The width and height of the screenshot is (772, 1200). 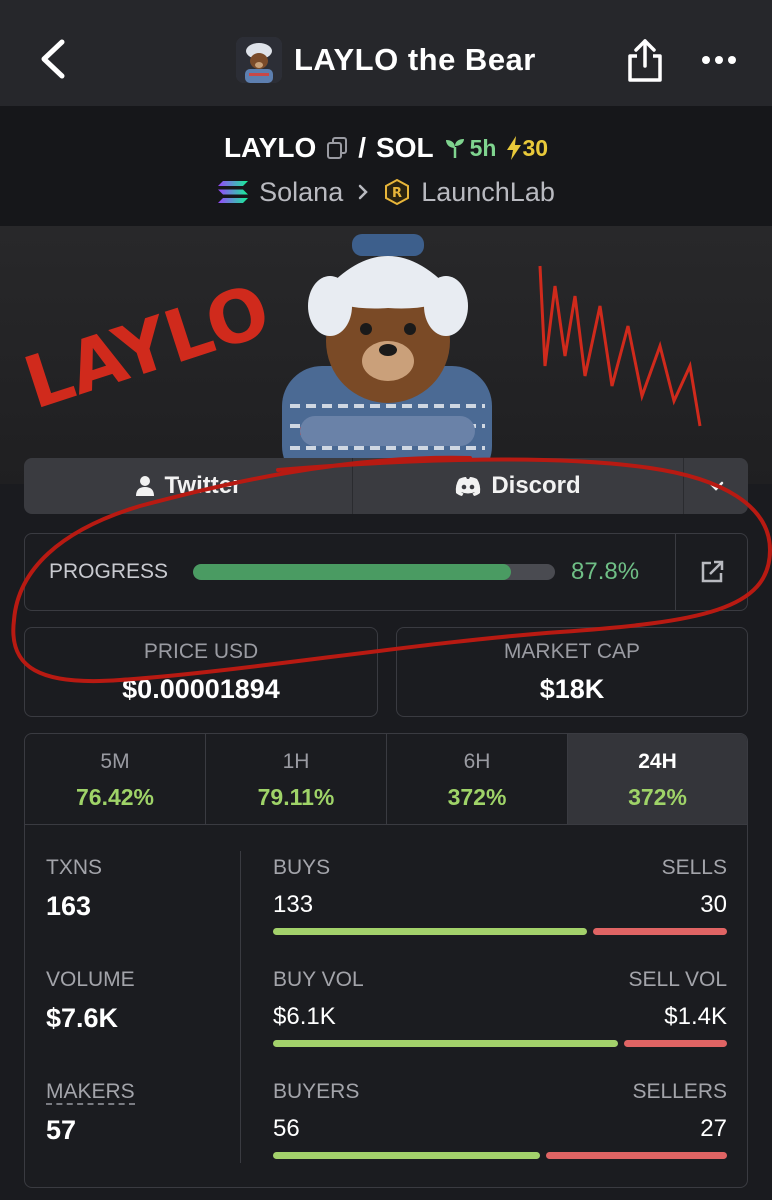 I want to click on pair-age-value: 5h, so click(x=483, y=147).